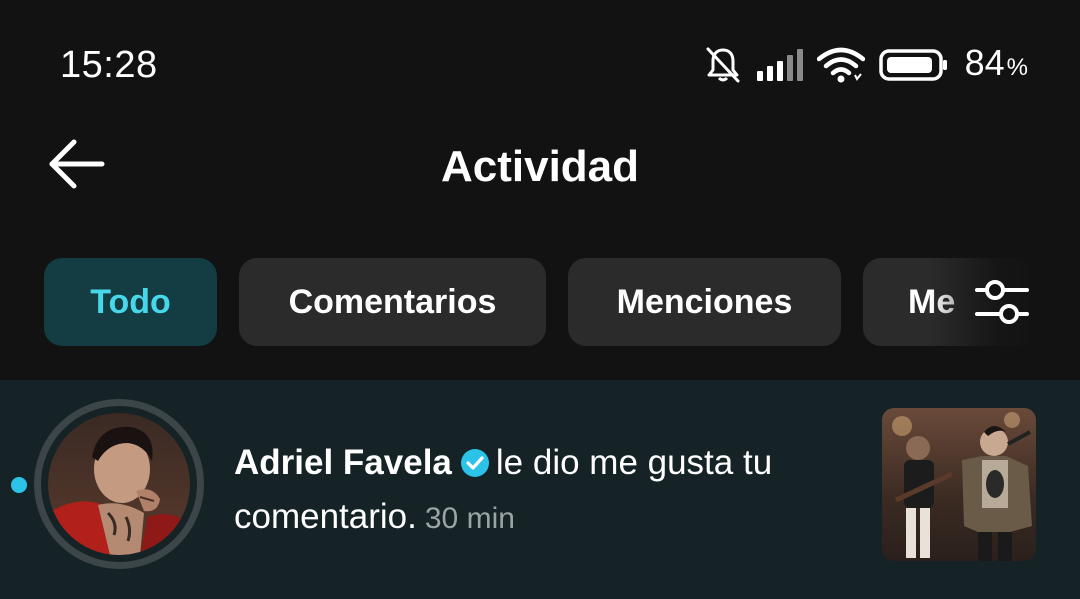 Image resolution: width=1080 pixels, height=599 pixels. What do you see at coordinates (540, 166) in the screenshot?
I see `page-title: Actividad` at bounding box center [540, 166].